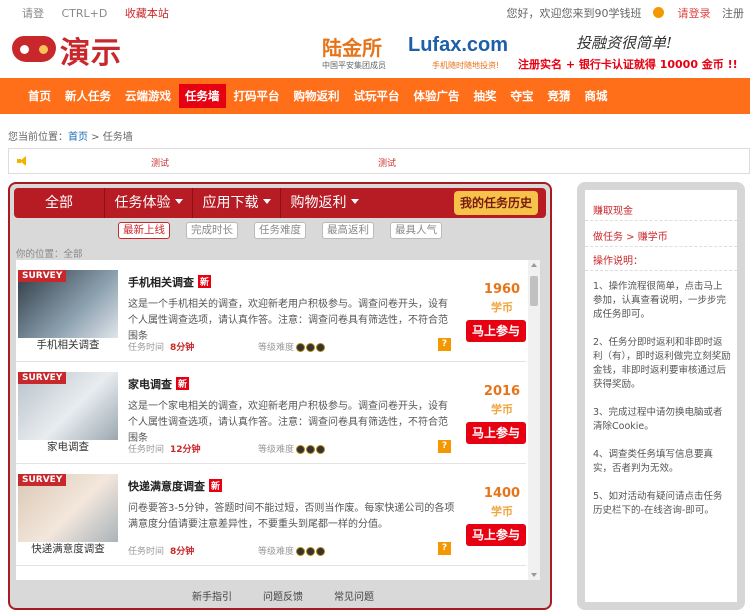 Image resolution: width=750 pixels, height=616 pixels. What do you see at coordinates (68, 412) in the screenshot?
I see `task-thumbnail: SURVEY 家电调查` at bounding box center [68, 412].